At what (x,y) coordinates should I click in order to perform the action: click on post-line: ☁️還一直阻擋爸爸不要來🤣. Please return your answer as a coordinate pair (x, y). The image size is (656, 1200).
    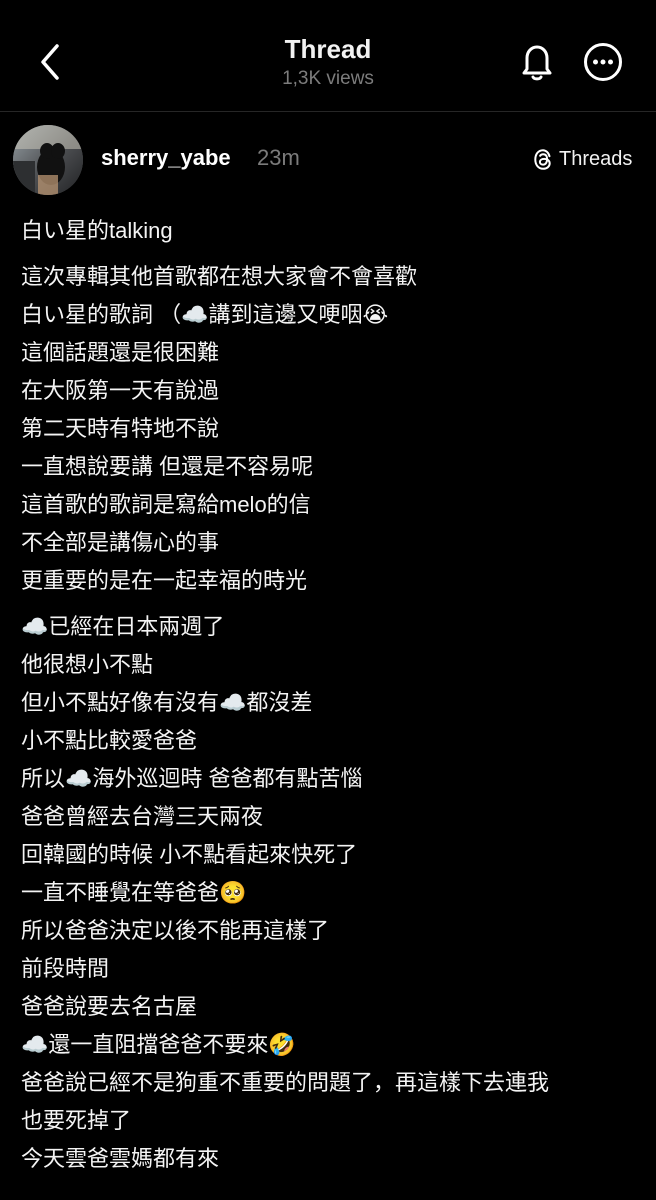
    Looking at the image, I should click on (158, 1044).